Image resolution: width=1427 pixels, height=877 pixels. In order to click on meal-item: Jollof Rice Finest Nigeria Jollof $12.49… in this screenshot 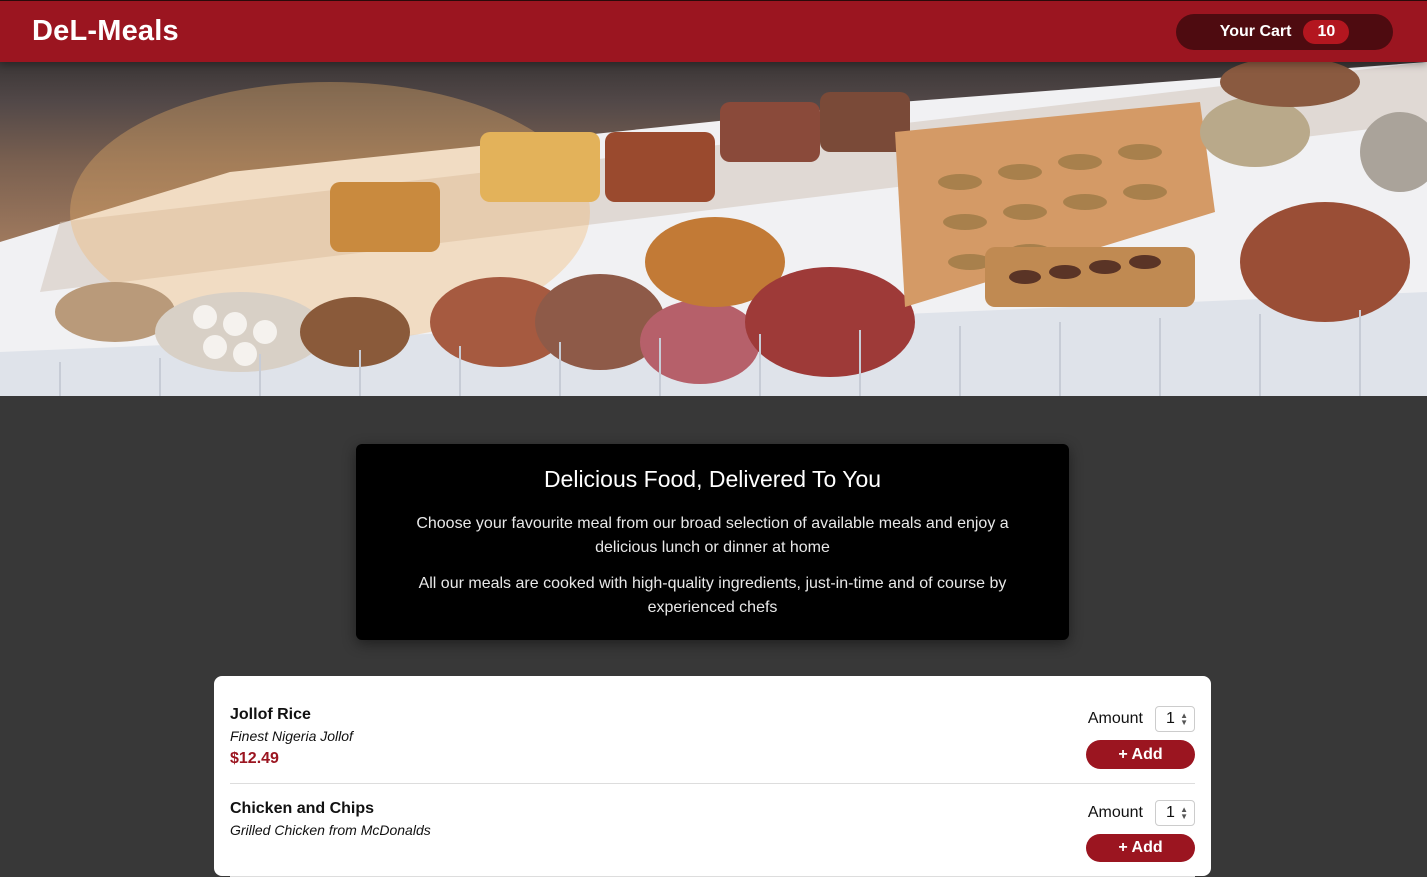, I will do `click(712, 737)`.